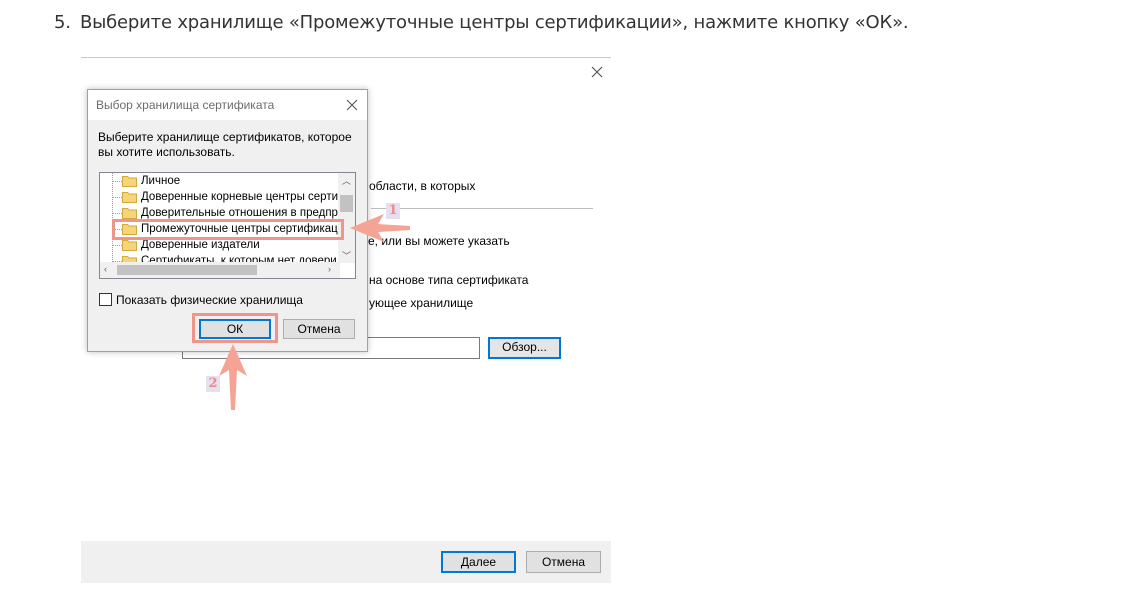  What do you see at coordinates (213, 384) in the screenshot?
I see `step-badge-2: 2` at bounding box center [213, 384].